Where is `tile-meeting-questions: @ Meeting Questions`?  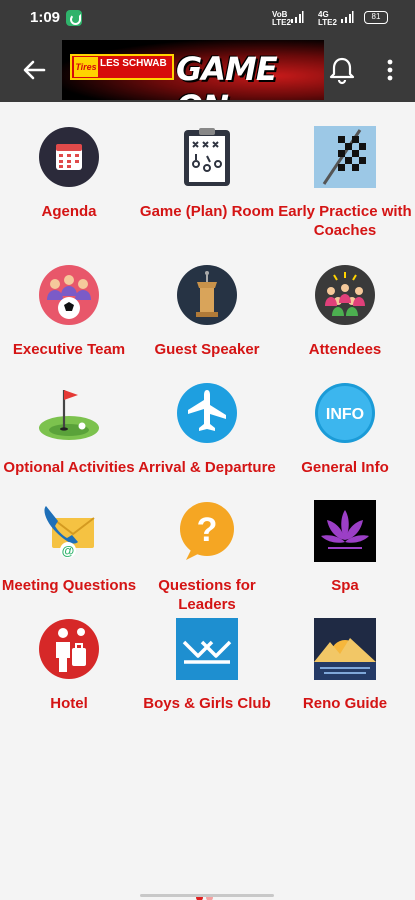
tile-meeting-questions: @ Meeting Questions is located at coordinates (69, 555).